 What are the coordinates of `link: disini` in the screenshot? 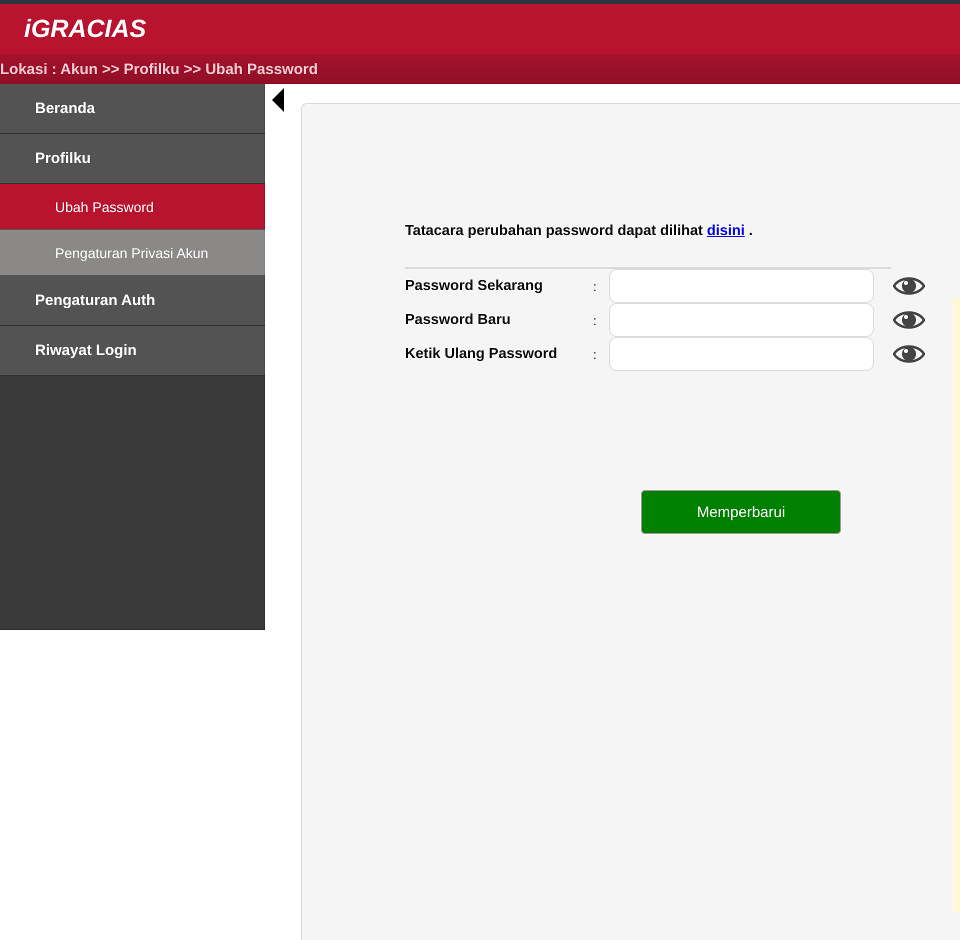 It's located at (725, 231).